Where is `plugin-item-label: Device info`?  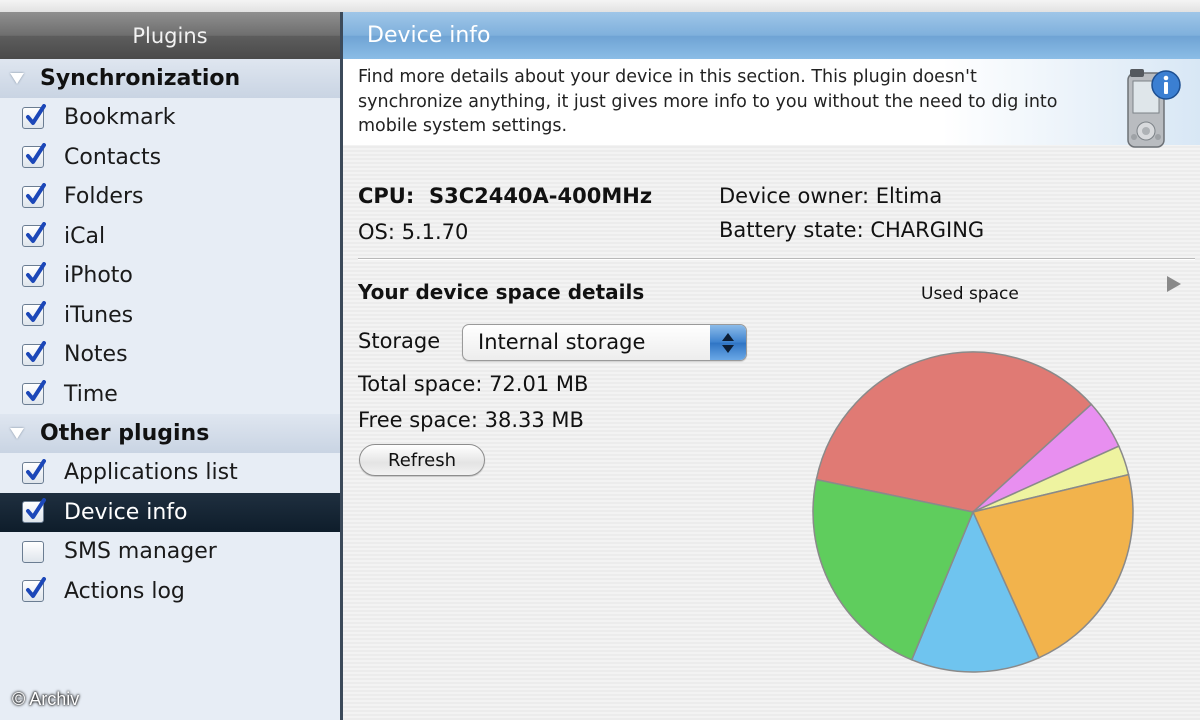
plugin-item-label: Device info is located at coordinates (126, 512).